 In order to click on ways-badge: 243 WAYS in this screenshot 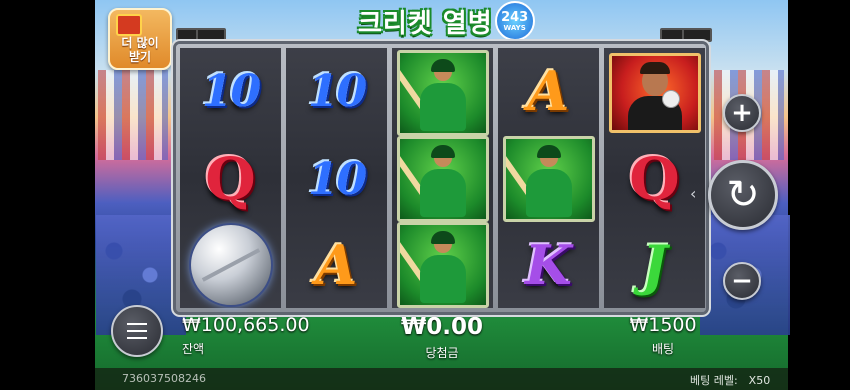, I will do `click(514, 21)`.